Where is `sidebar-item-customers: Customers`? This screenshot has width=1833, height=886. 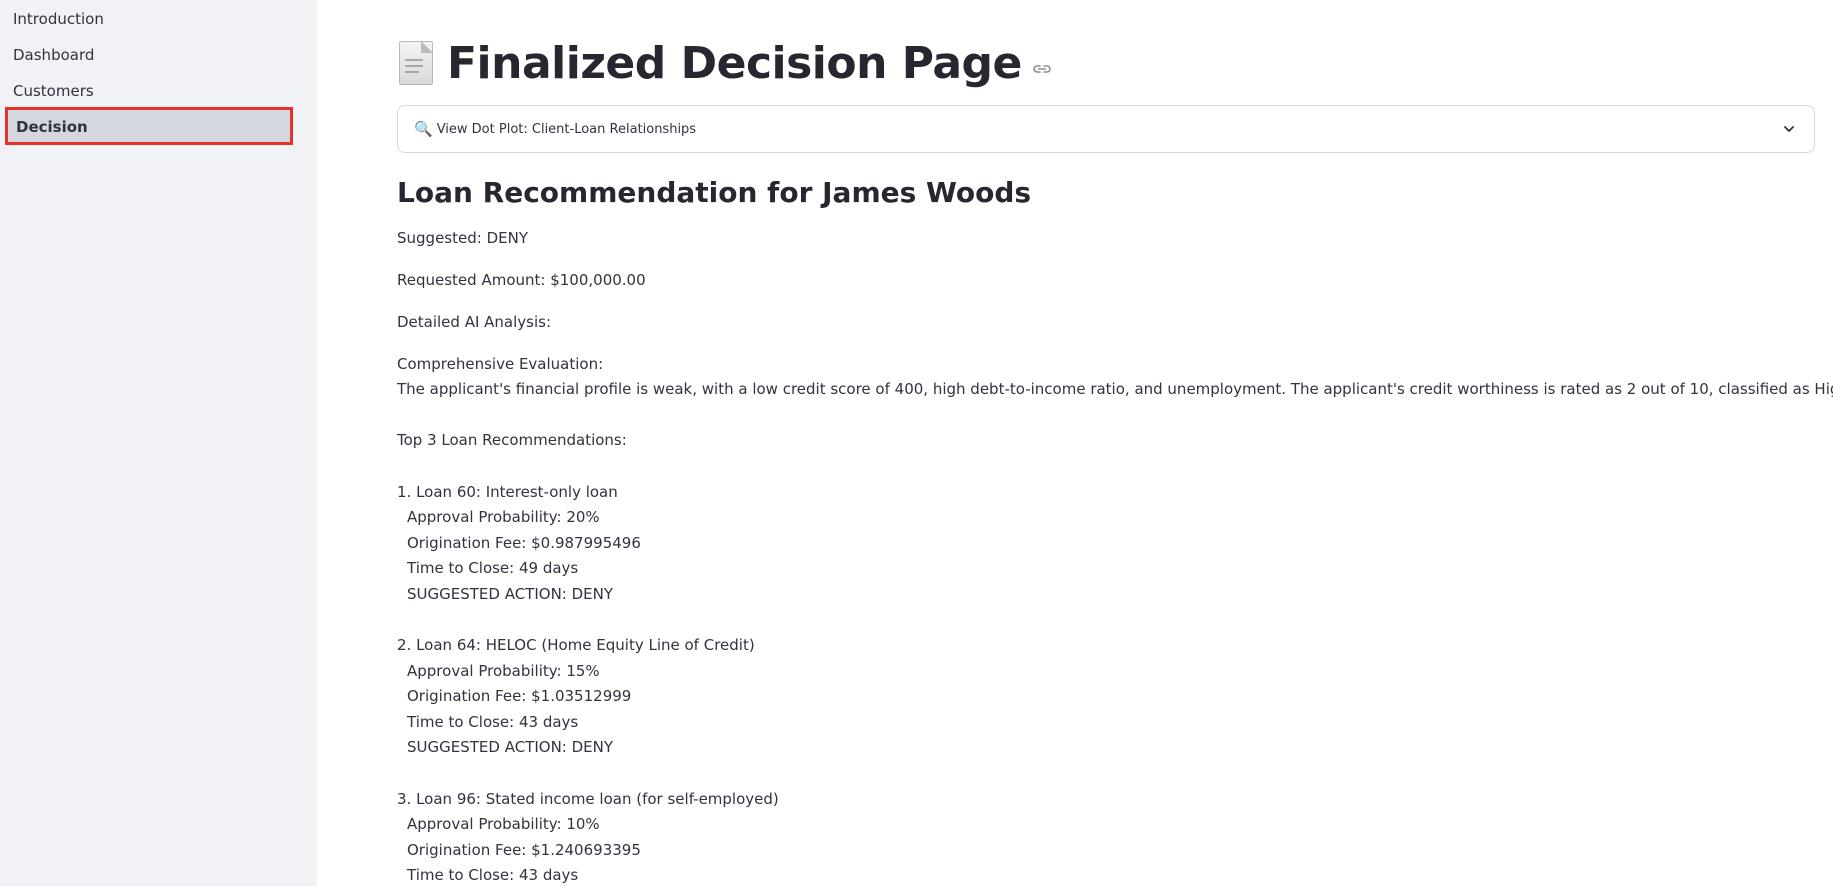 sidebar-item-customers: Customers is located at coordinates (158, 91).